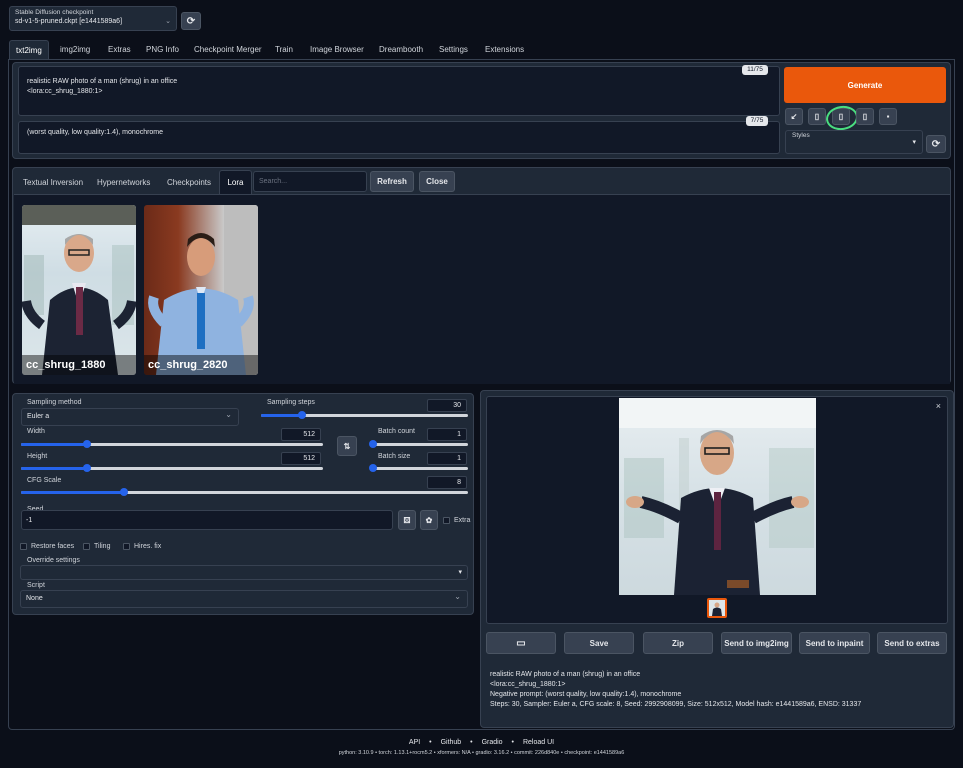  I want to click on sampling-steps-slider, so click(364, 415).